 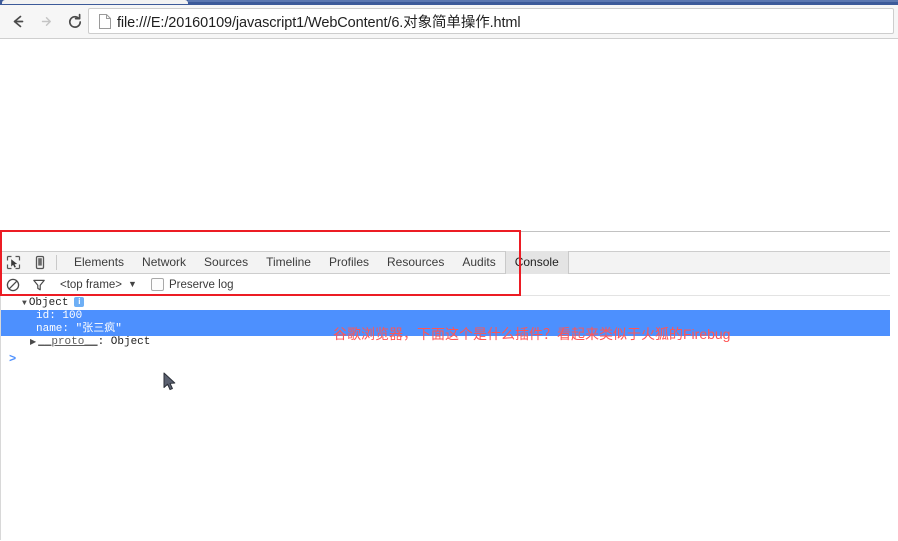 I want to click on tab-network: Network, so click(x=164, y=262).